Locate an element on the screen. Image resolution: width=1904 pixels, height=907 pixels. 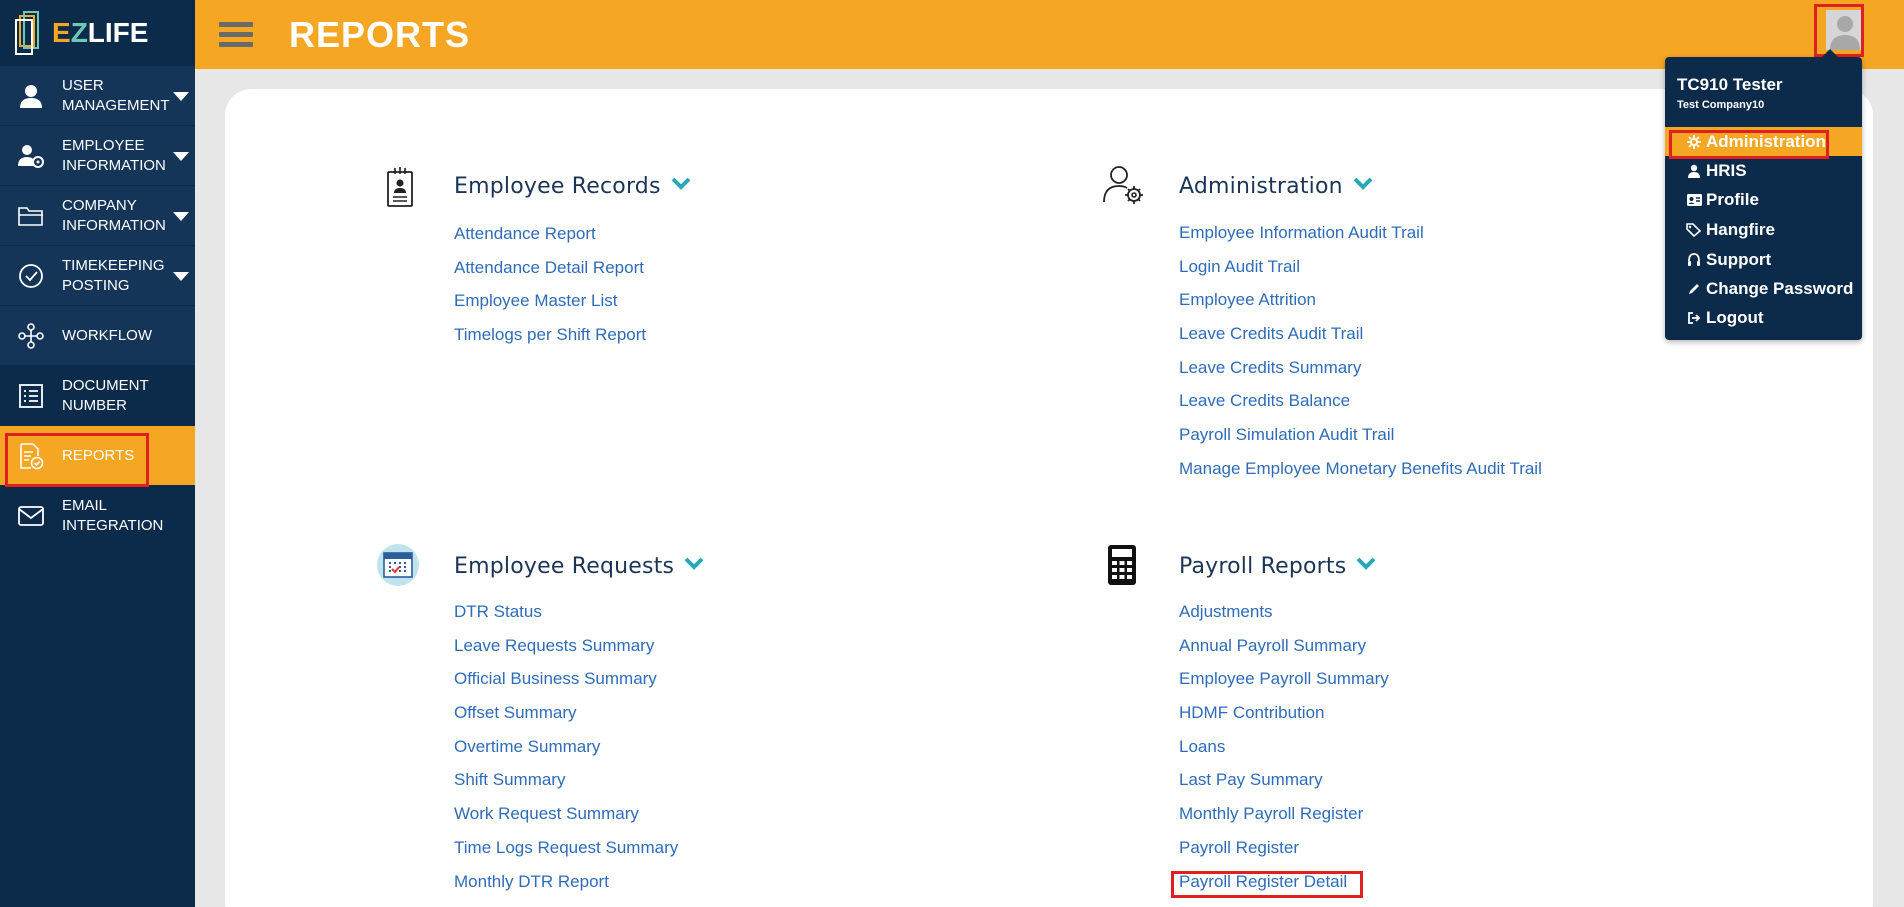
sidebar-item-reports: REPORTS is located at coordinates (97, 456).